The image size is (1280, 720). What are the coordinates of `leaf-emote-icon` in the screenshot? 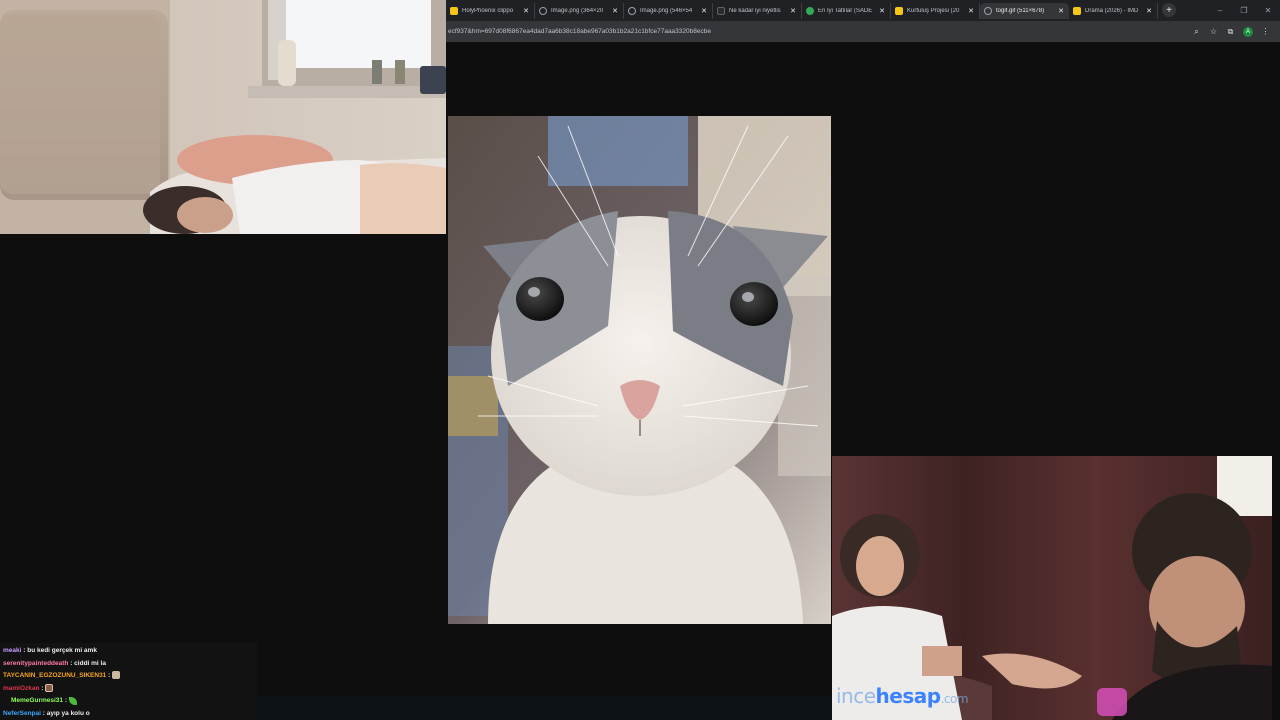 It's located at (72, 700).